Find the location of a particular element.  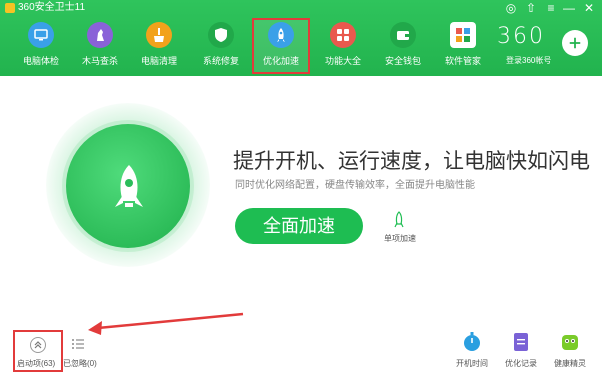

nav-item-trojan-scan: 木马查杀 is located at coordinates (100, 46).